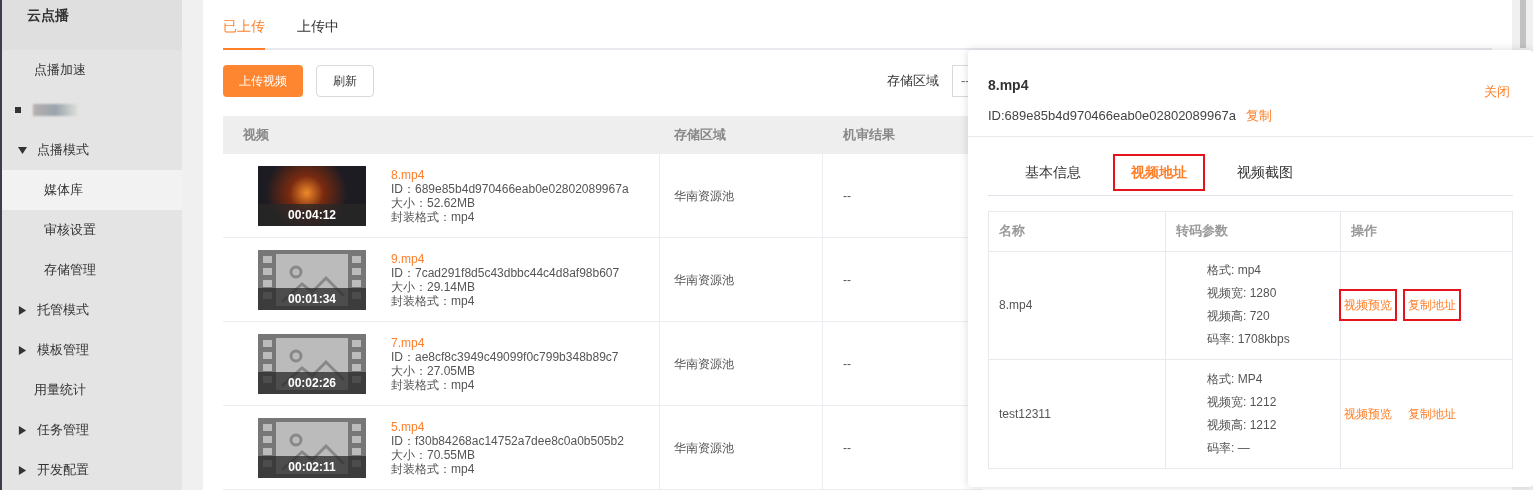 The image size is (1533, 490). Describe the element at coordinates (1229, 448) in the screenshot. I see `transcode-param-text: 码率: —` at that location.